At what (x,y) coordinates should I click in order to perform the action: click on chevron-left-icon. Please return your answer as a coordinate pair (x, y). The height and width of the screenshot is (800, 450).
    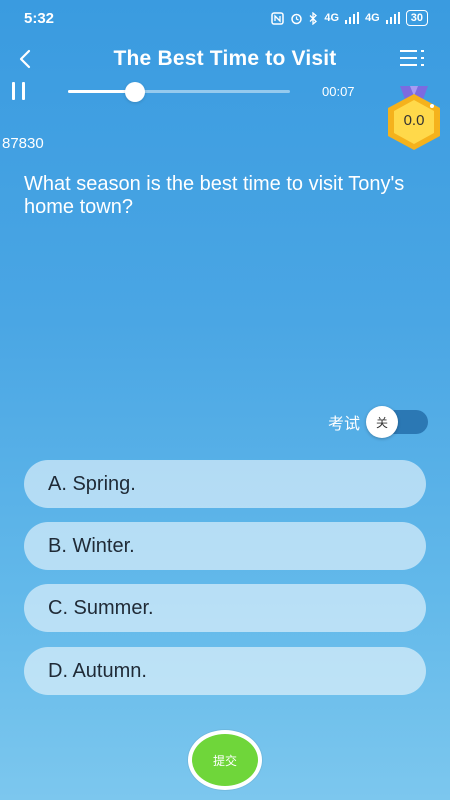
    Looking at the image, I should click on (25, 59).